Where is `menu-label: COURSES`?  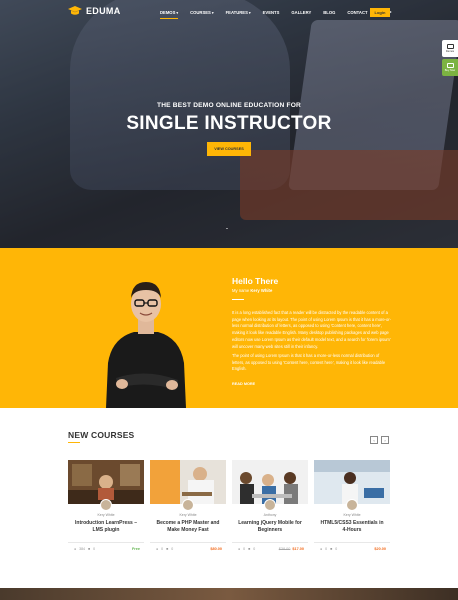 menu-label: COURSES is located at coordinates (200, 12).